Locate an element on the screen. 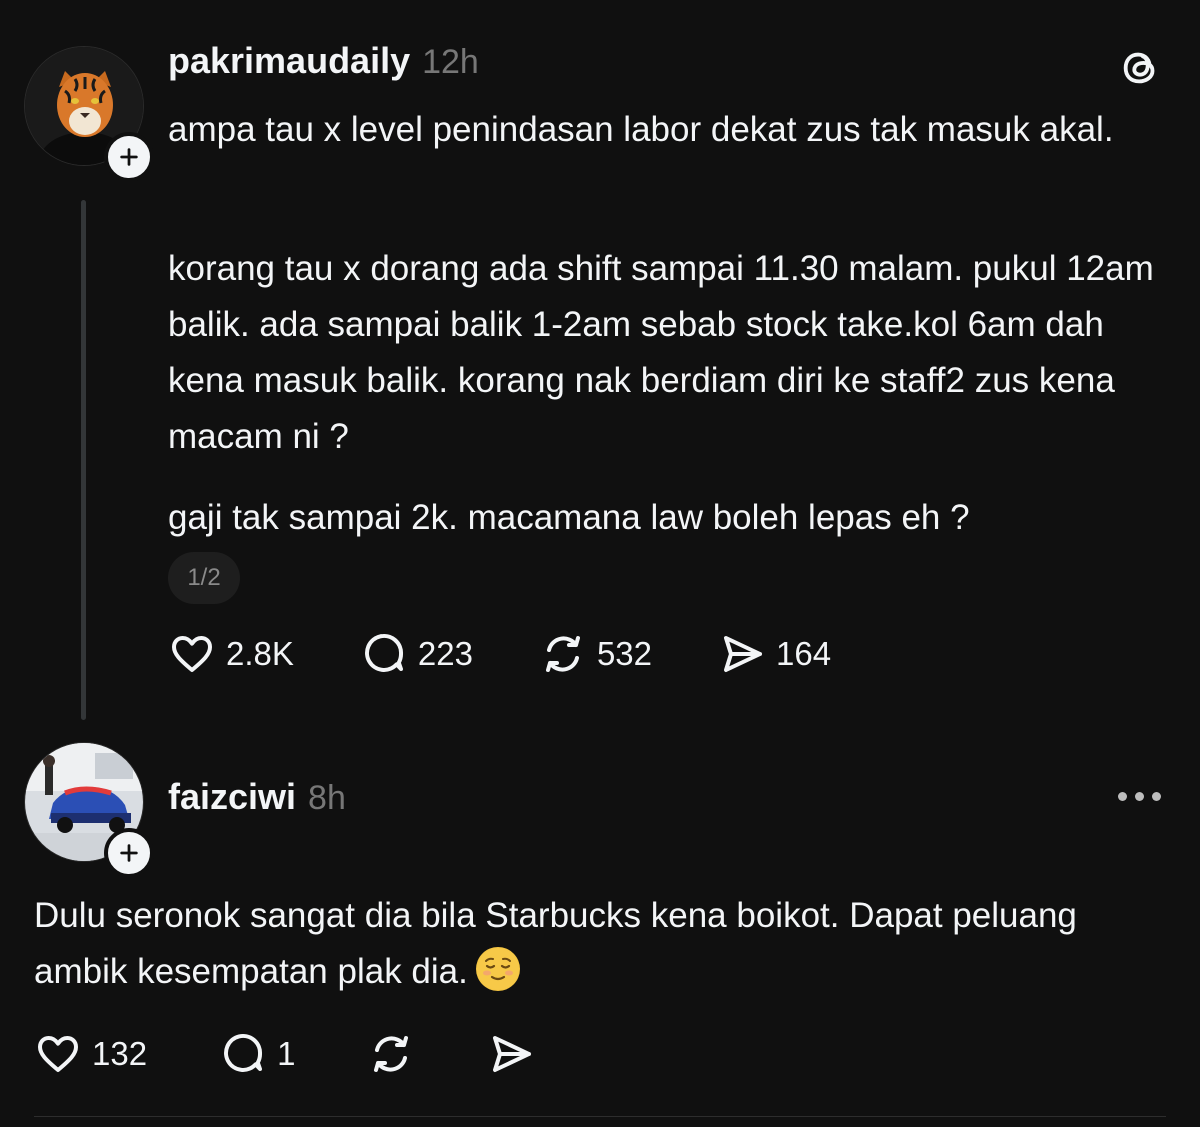 This screenshot has height=1127, width=1200. username: faizciwi is located at coordinates (232, 797).